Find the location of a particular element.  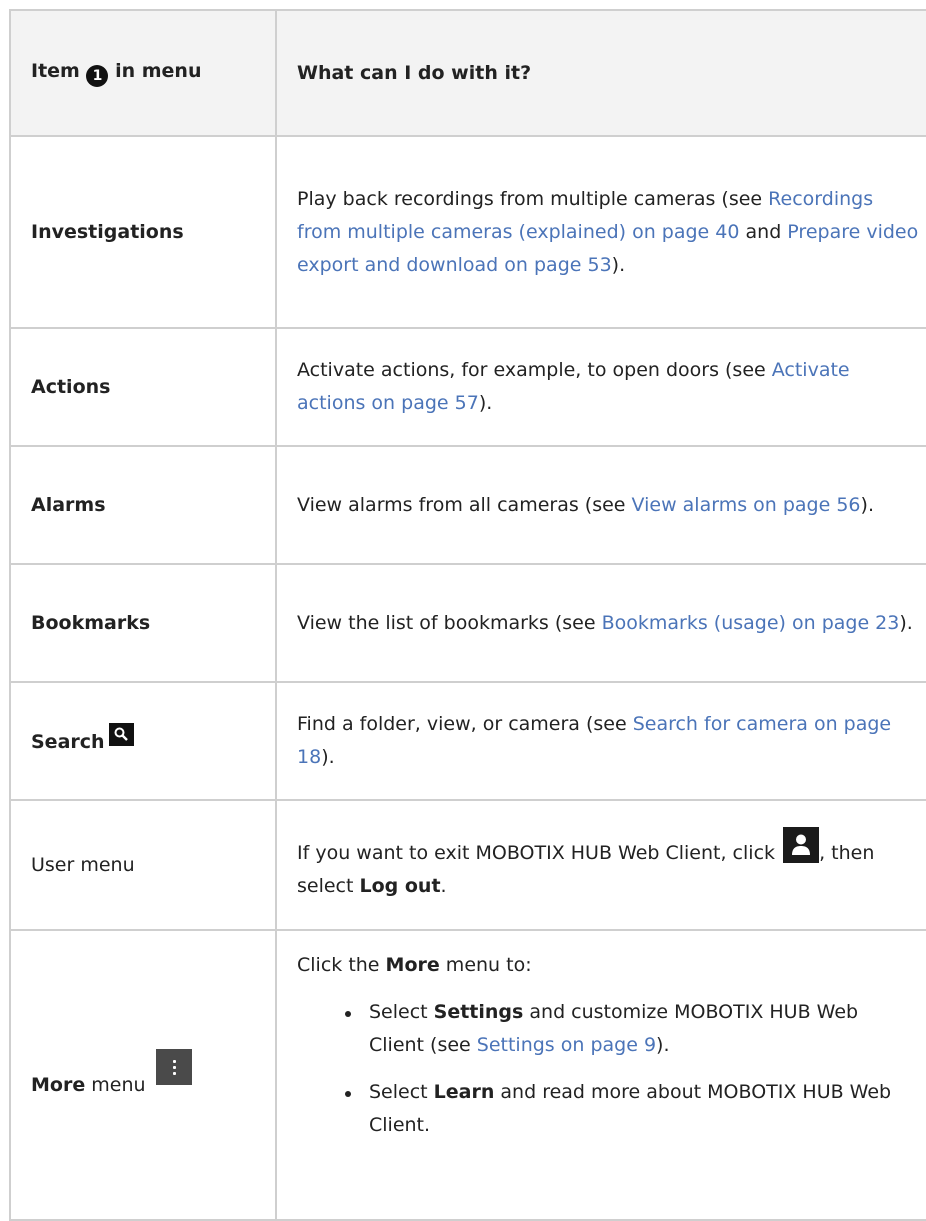

header-description-cell: What can I do with it? is located at coordinates (600, 73).